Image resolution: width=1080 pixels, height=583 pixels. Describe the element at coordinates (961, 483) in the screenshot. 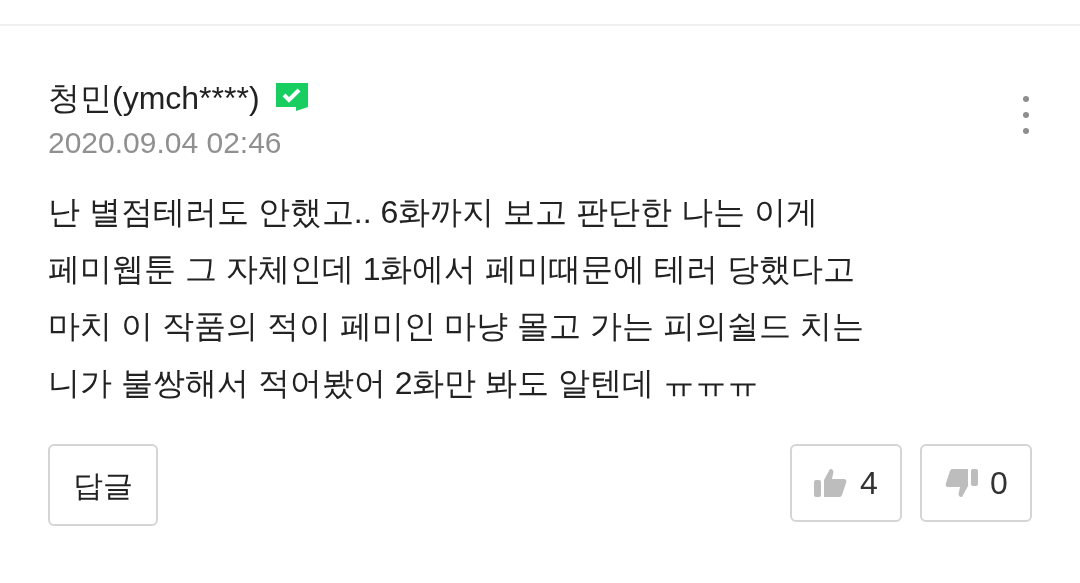

I see `thumbs-down-icon` at that location.